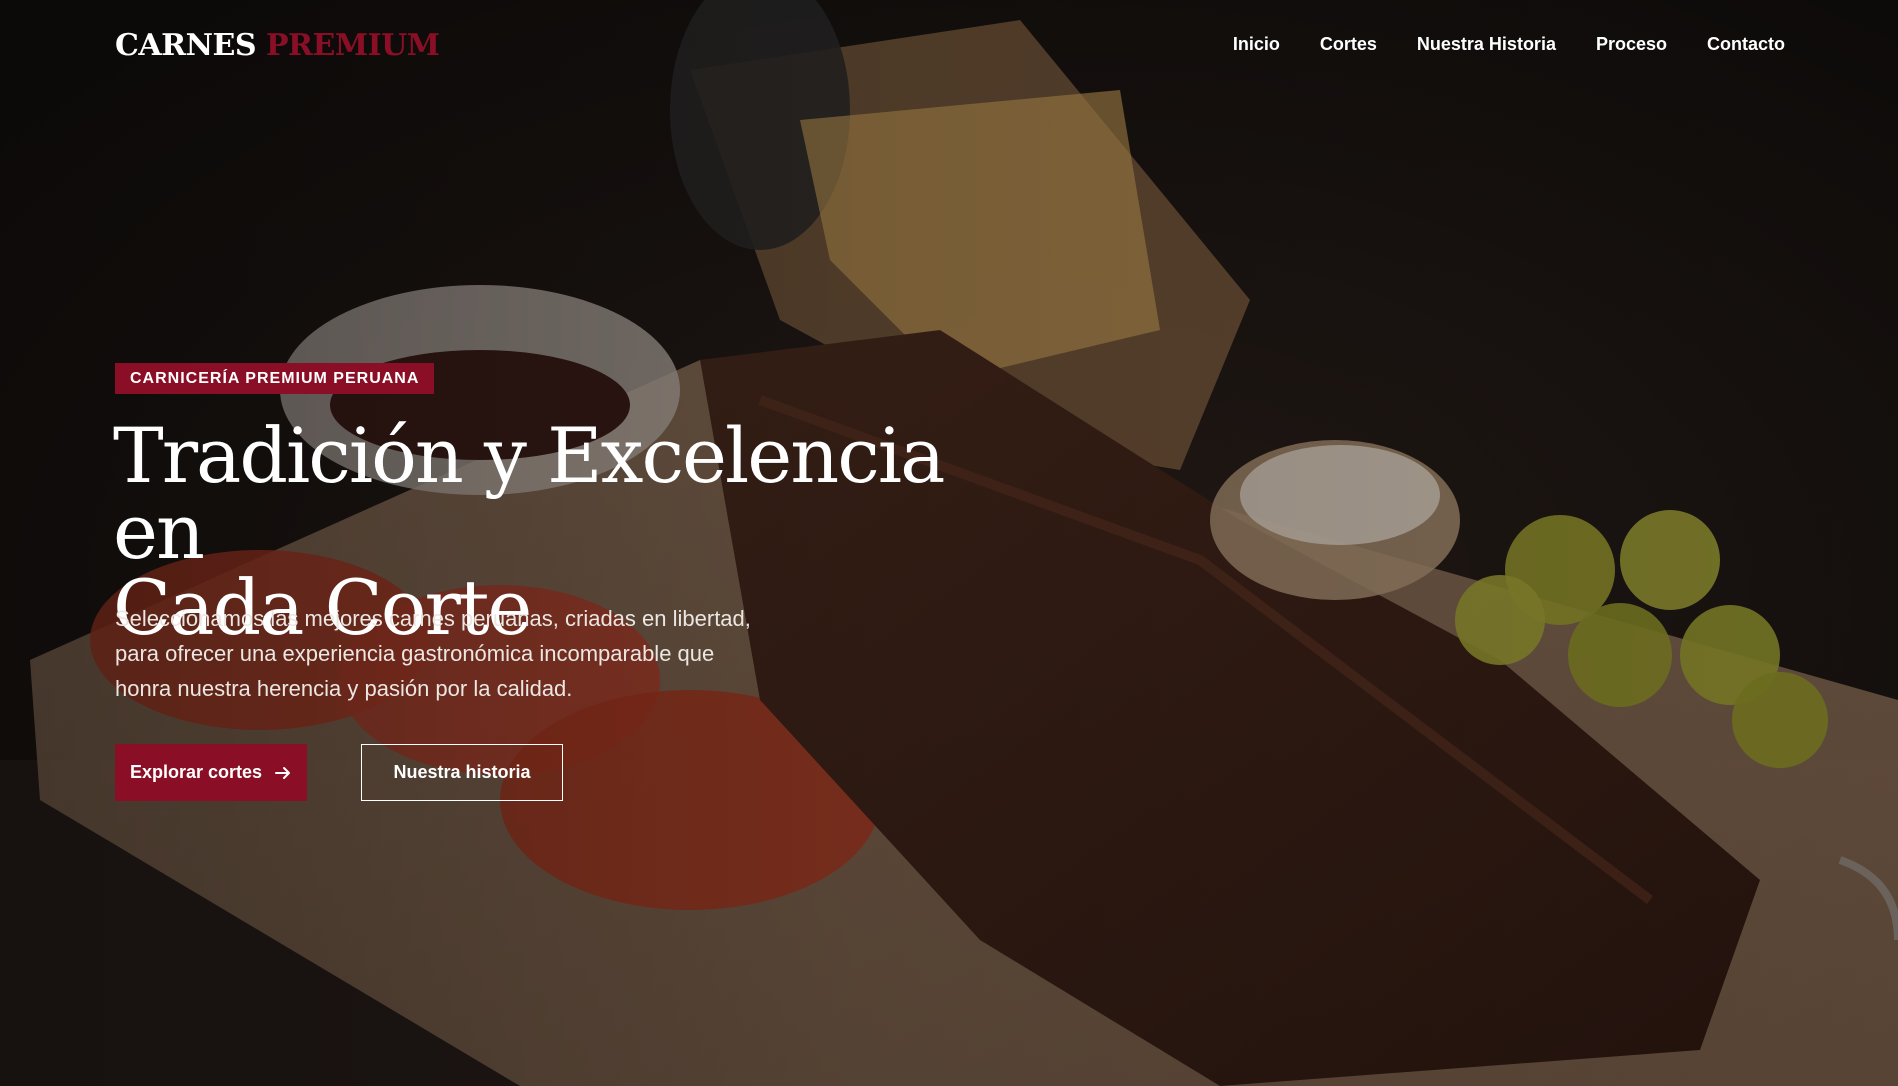 Image resolution: width=1898 pixels, height=1086 pixels. What do you see at coordinates (529, 493) in the screenshot?
I see `hero-title-line-1: Tradición y Excelencia en` at bounding box center [529, 493].